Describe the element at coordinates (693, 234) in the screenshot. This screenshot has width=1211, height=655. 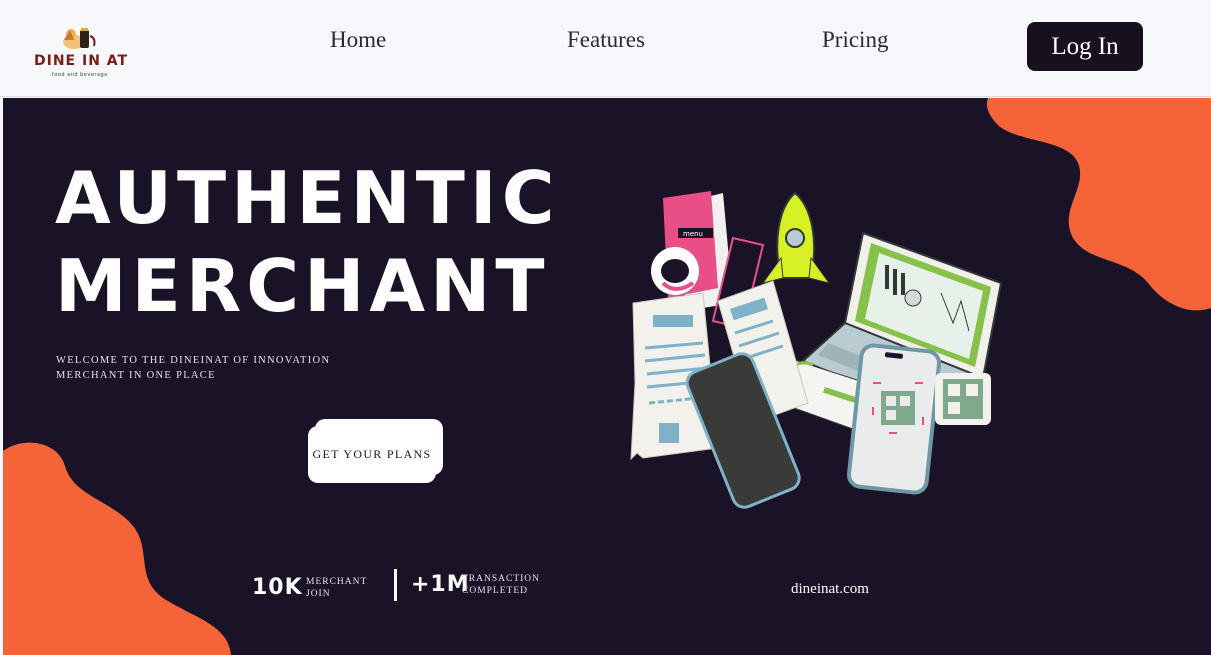
I see `menu-label: menu` at that location.